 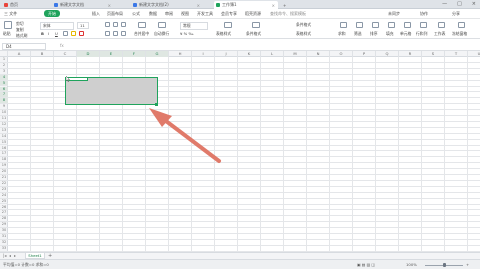 I want to click on cell-style-button: 条件格式, so click(x=303, y=25).